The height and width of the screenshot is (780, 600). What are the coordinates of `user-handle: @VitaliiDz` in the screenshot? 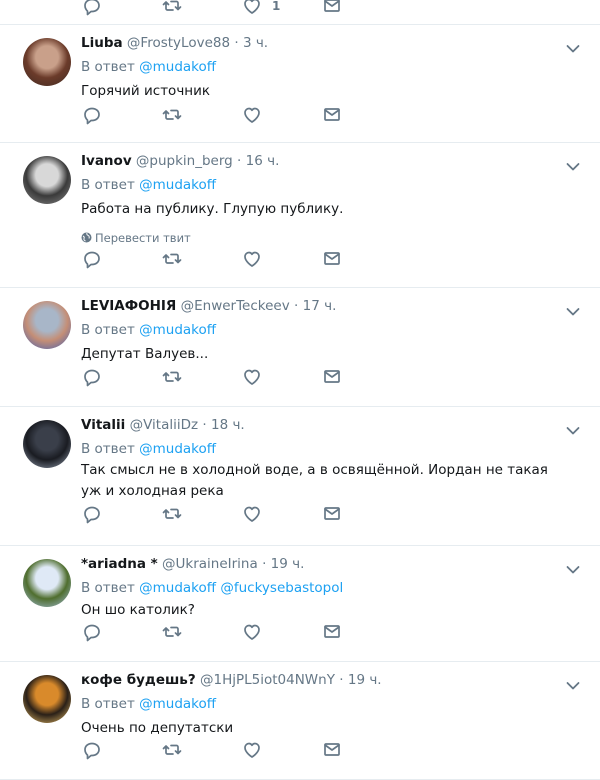 It's located at (164, 425).